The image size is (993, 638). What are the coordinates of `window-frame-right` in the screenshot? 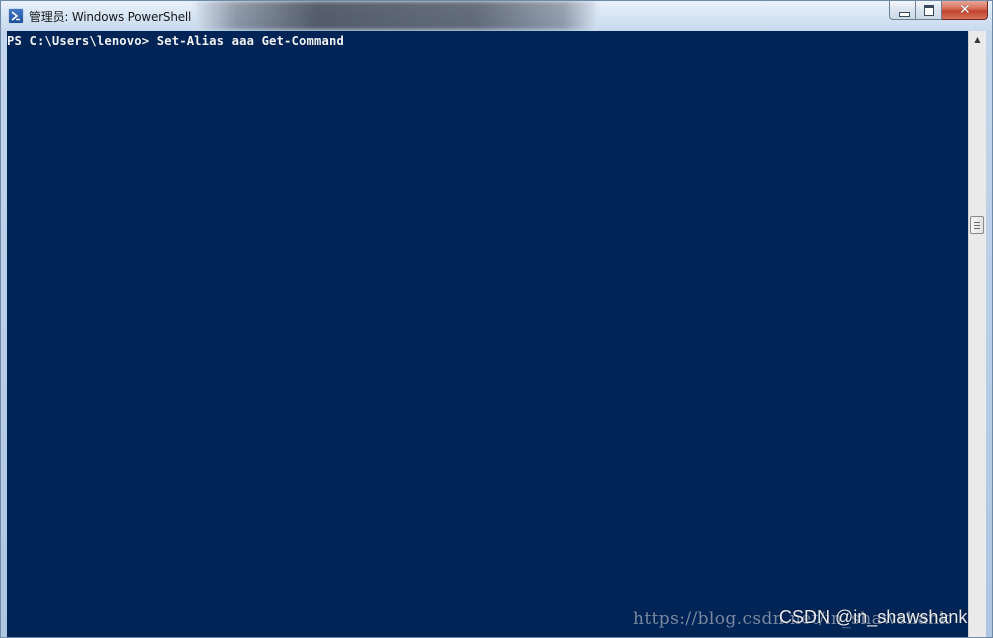 It's located at (989, 334).